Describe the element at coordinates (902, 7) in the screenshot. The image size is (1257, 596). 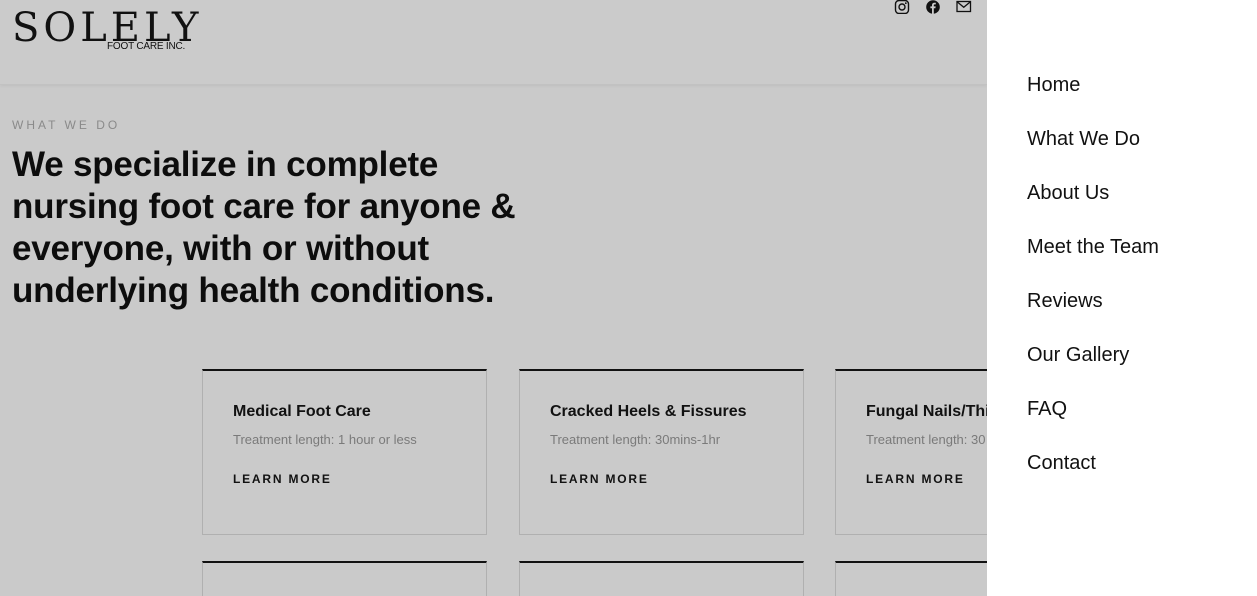
I see `instagram-icon` at that location.